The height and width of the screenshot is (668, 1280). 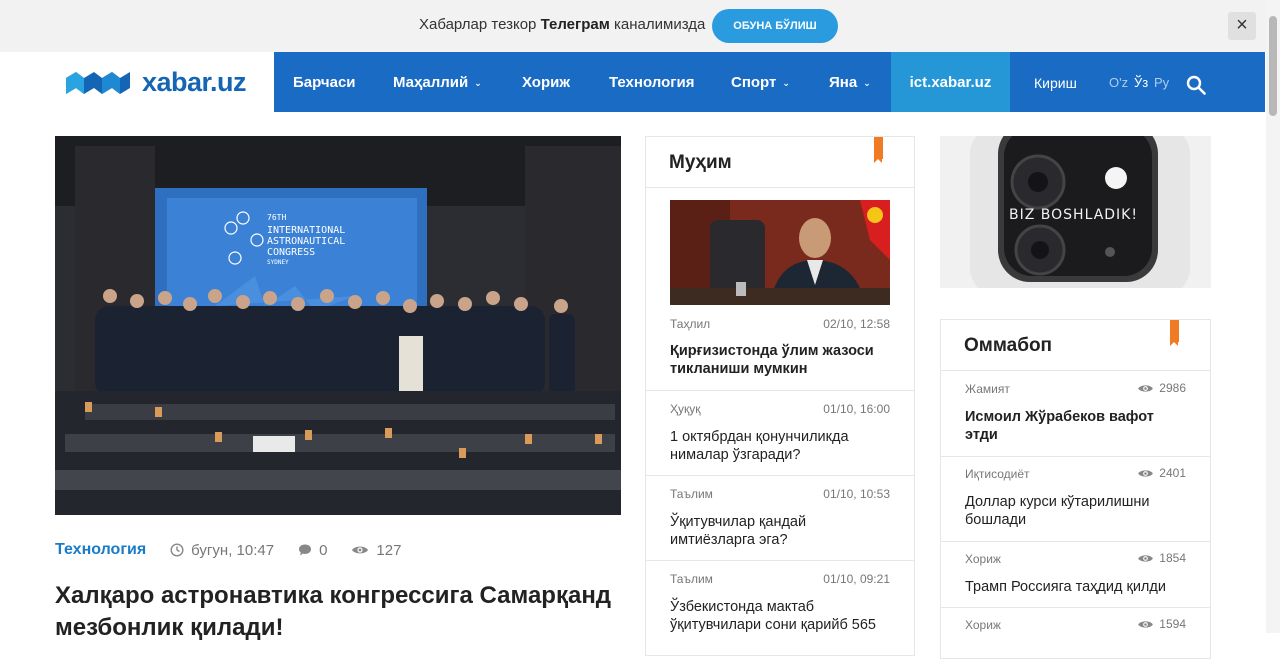 What do you see at coordinates (278, 262) in the screenshot?
I see `congress-city: SYDNEY` at bounding box center [278, 262].